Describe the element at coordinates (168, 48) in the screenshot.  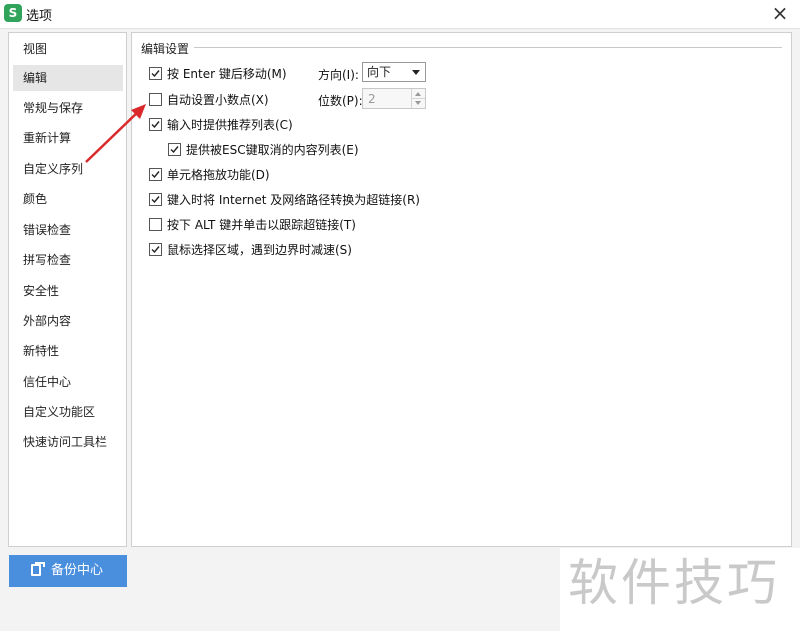
I see `group-title: 编辑设置` at that location.